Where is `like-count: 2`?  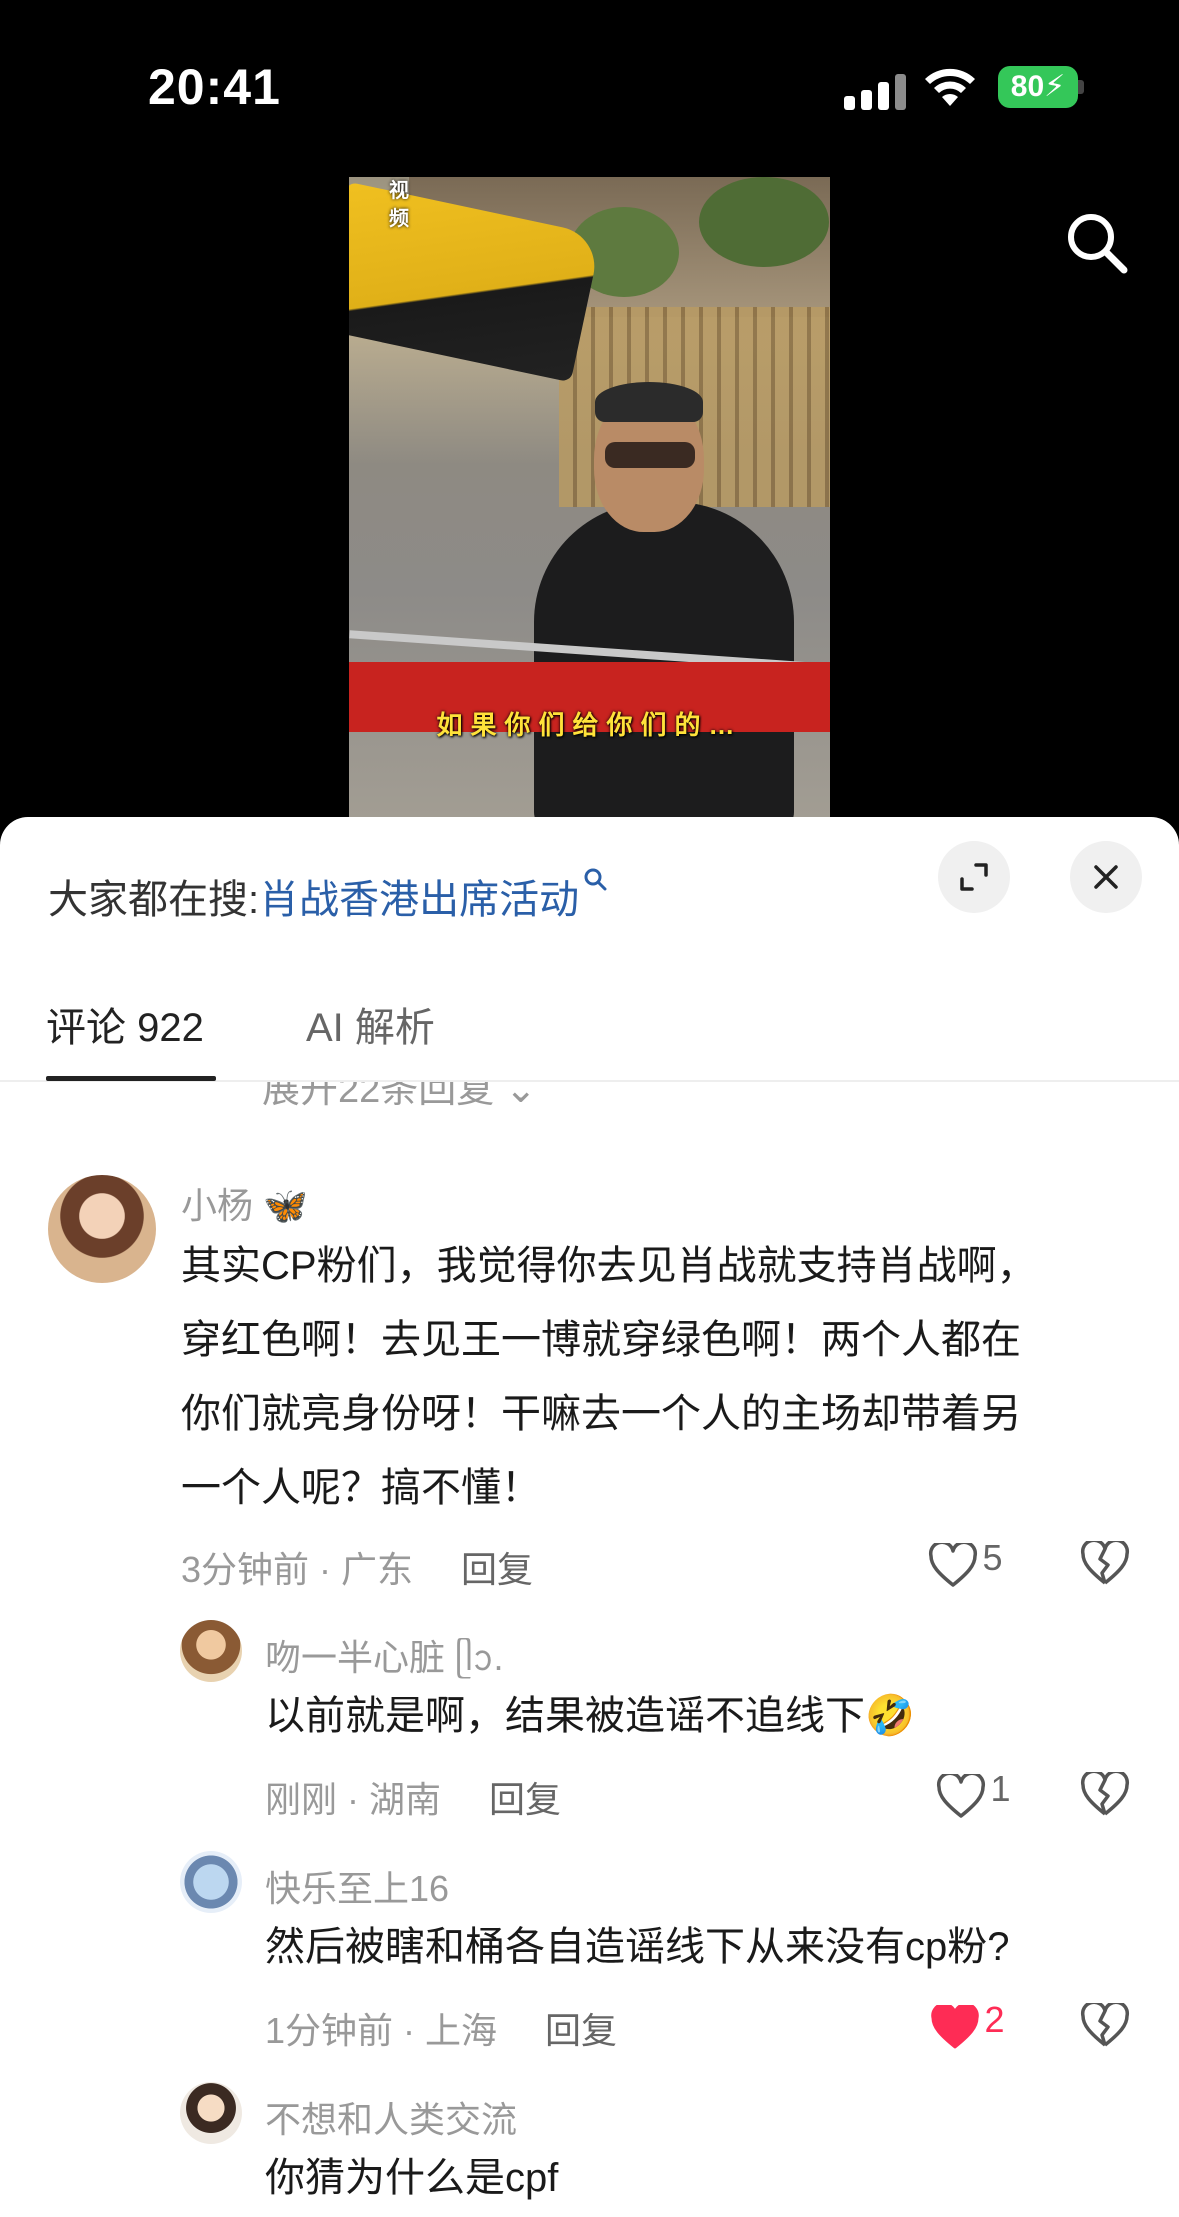
like-count: 2 is located at coordinates (994, 2019).